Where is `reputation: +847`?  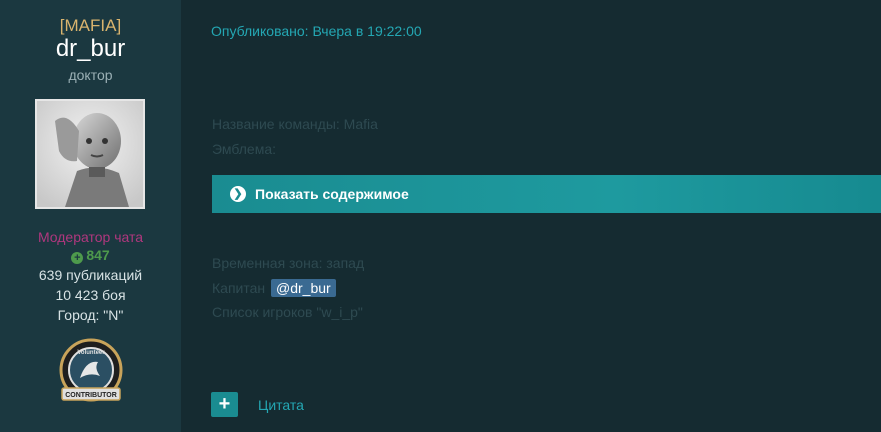
reputation: +847 is located at coordinates (90, 255).